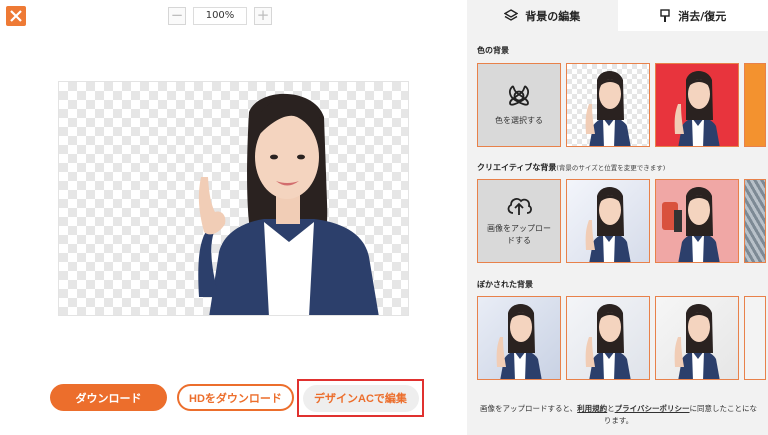 This screenshot has width=768, height=435. I want to click on design-ac-edit-button: デザインACで編集, so click(360, 398).